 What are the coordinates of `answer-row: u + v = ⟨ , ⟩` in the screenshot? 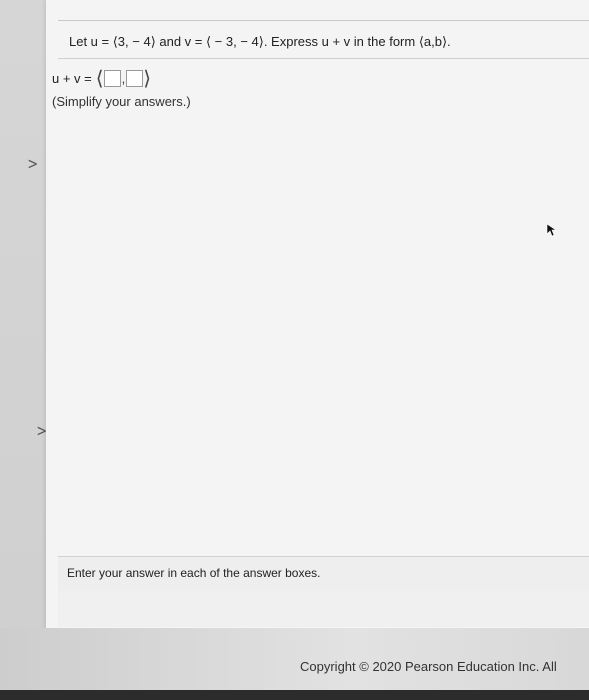 It's located at (101, 78).